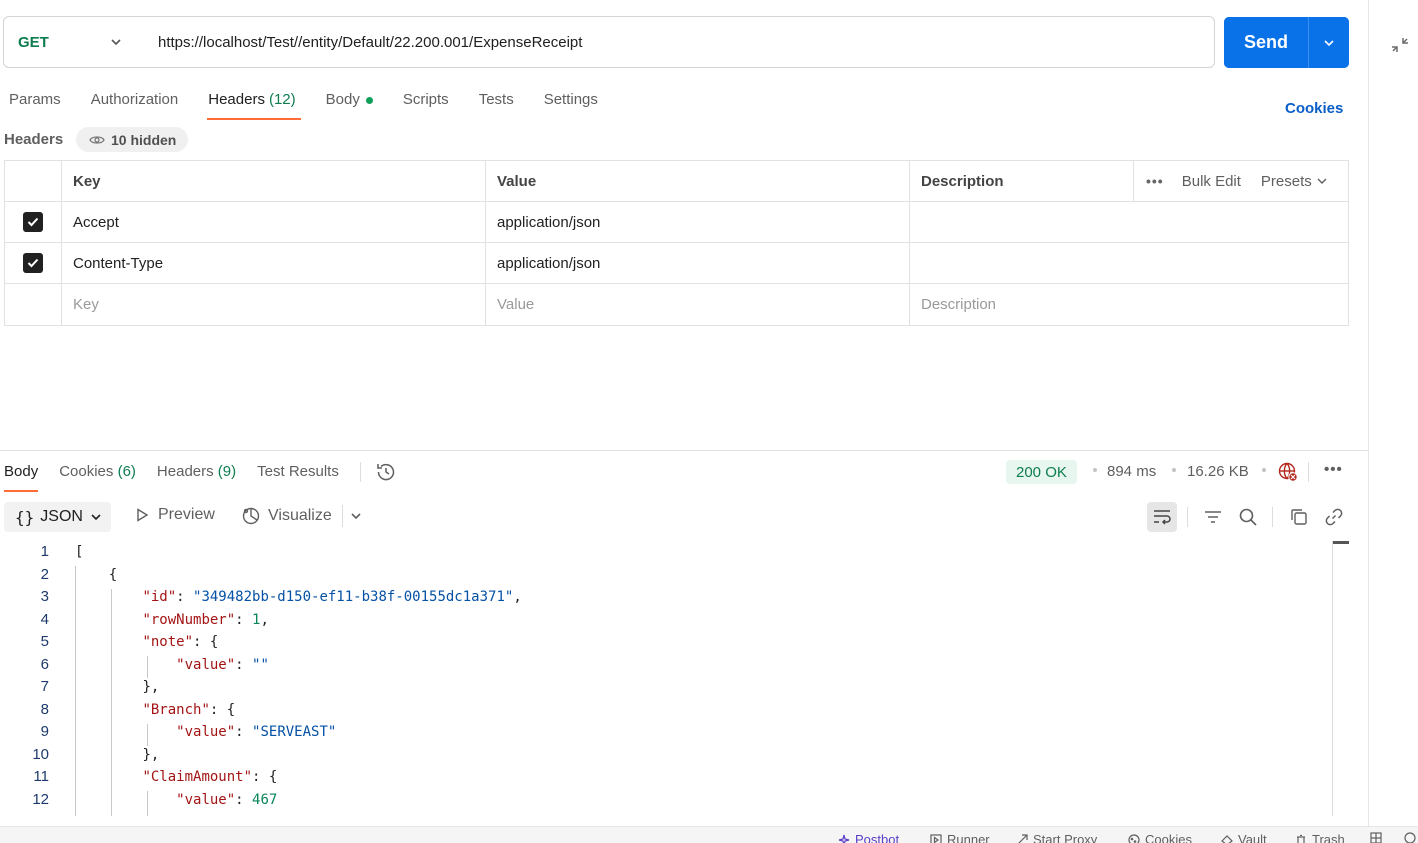 The width and height of the screenshot is (1418, 843). I want to click on visualize-button: Visualize, so click(286, 516).